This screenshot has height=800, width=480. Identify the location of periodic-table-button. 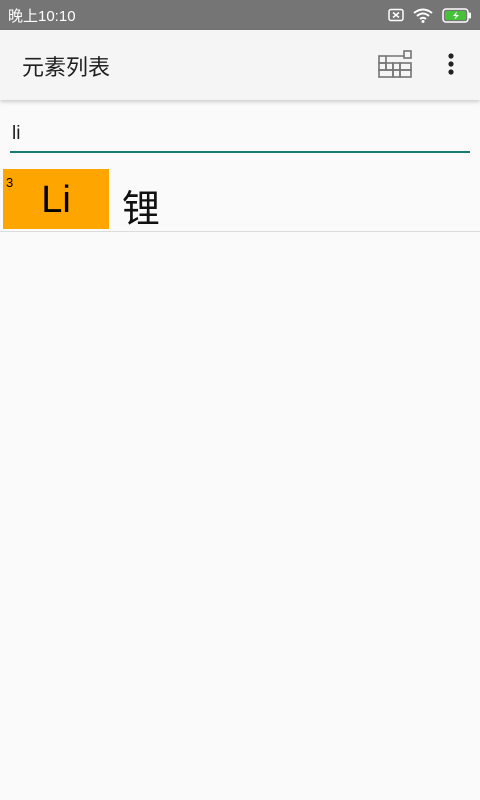
(395, 64).